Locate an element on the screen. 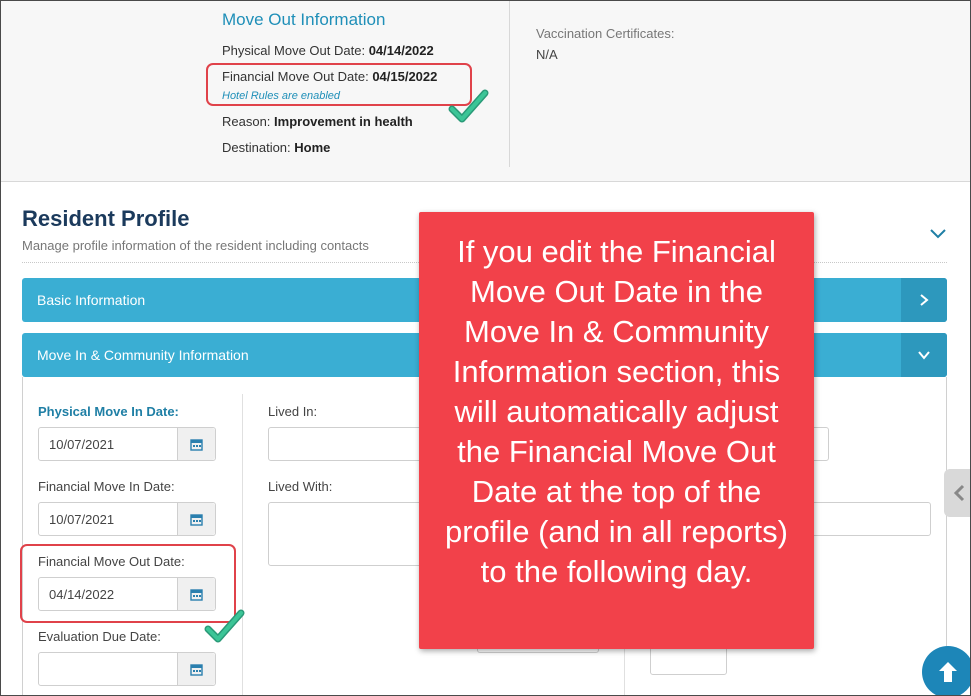 The height and width of the screenshot is (696, 971). destination-line: Destination: Home is located at coordinates (276, 147).